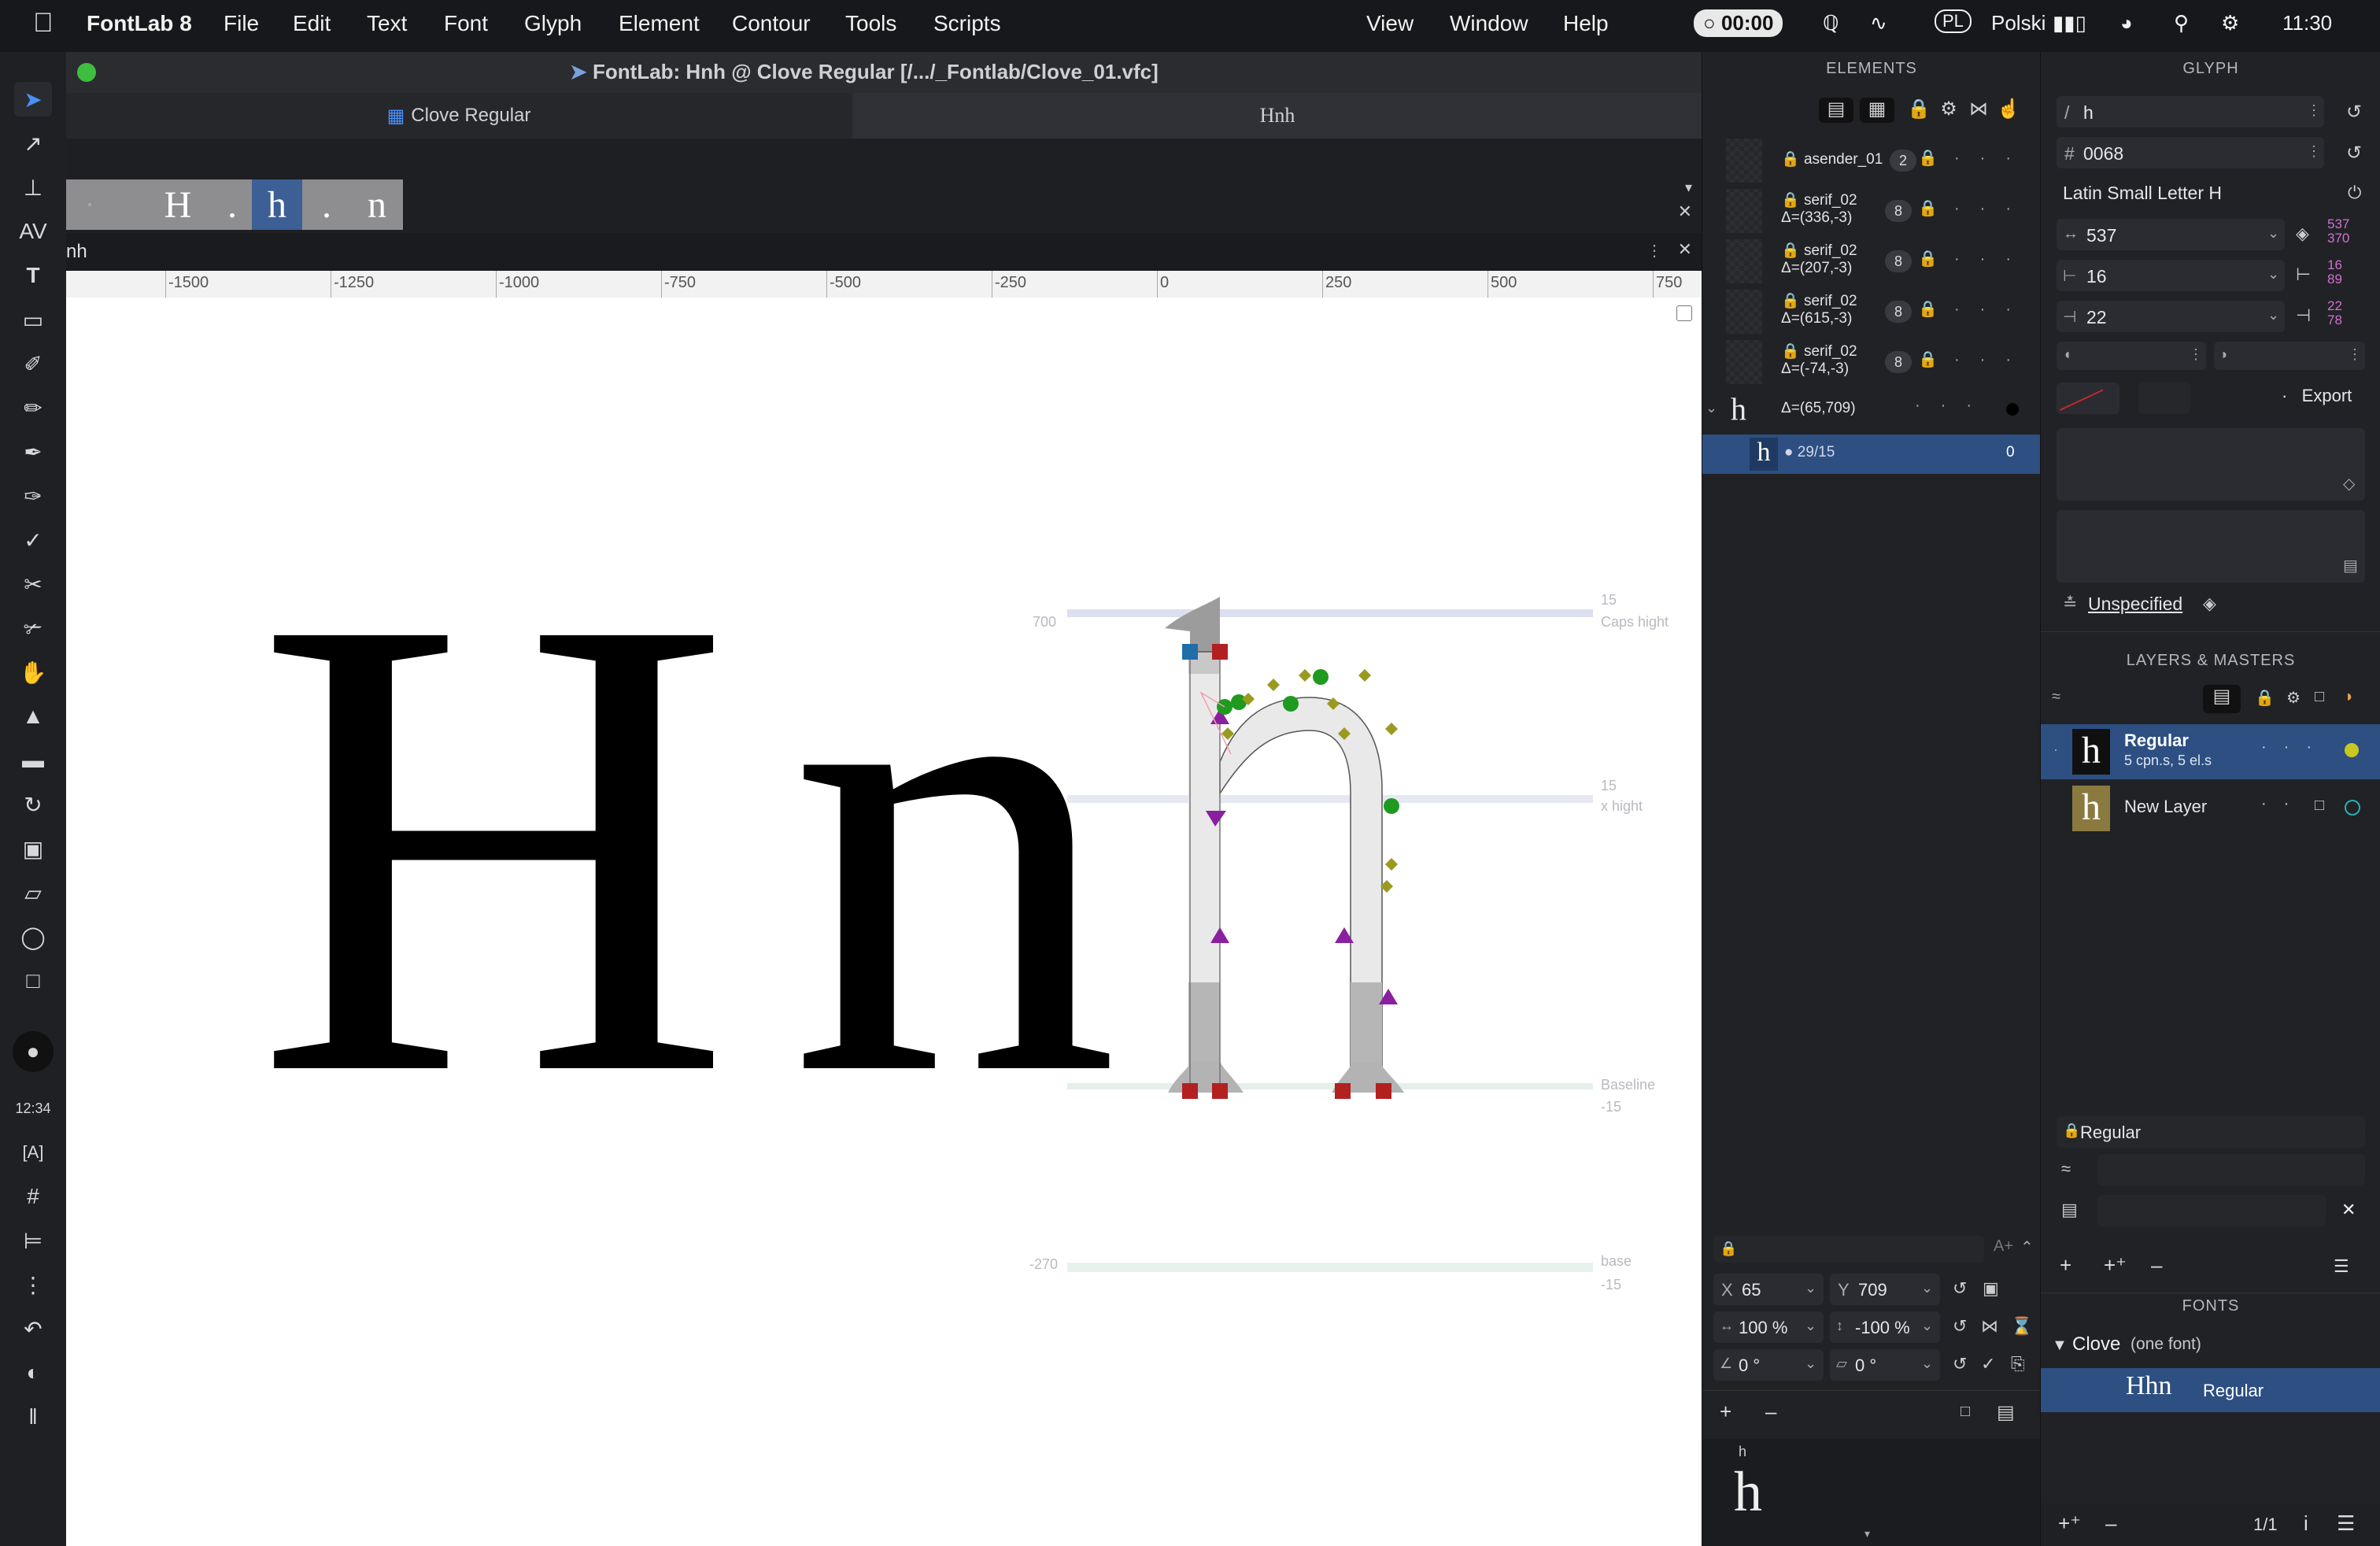 This screenshot has width=2380, height=1546. I want to click on activity-icon: ∿, so click(1878, 23).